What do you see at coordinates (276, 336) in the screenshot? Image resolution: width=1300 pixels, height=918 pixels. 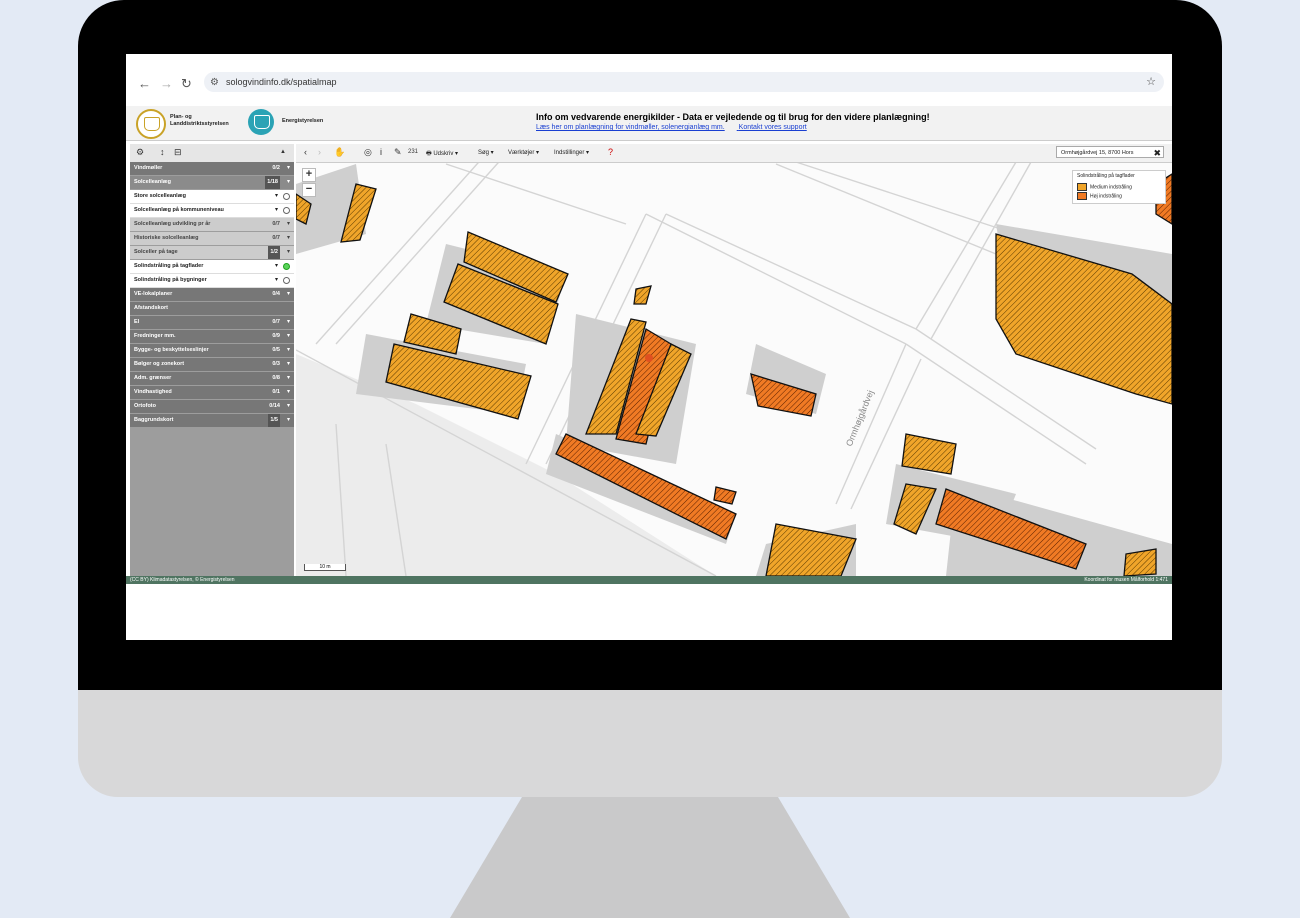 I see `layer-count: 0/9` at bounding box center [276, 336].